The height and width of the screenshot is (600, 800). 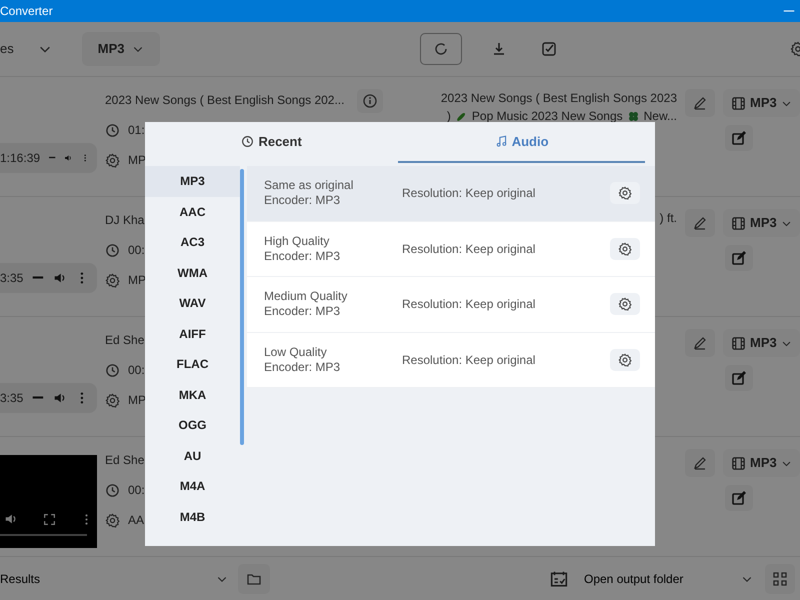 What do you see at coordinates (192, 517) in the screenshot?
I see `format-item: M4B` at bounding box center [192, 517].